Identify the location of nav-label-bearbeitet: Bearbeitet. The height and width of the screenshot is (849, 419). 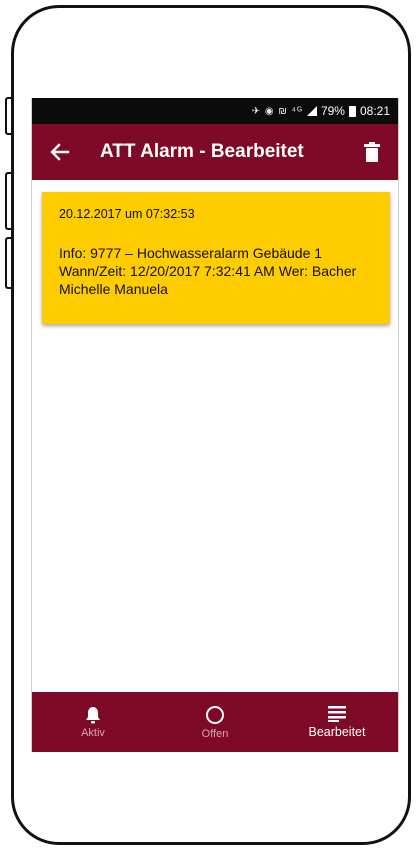
(337, 731).